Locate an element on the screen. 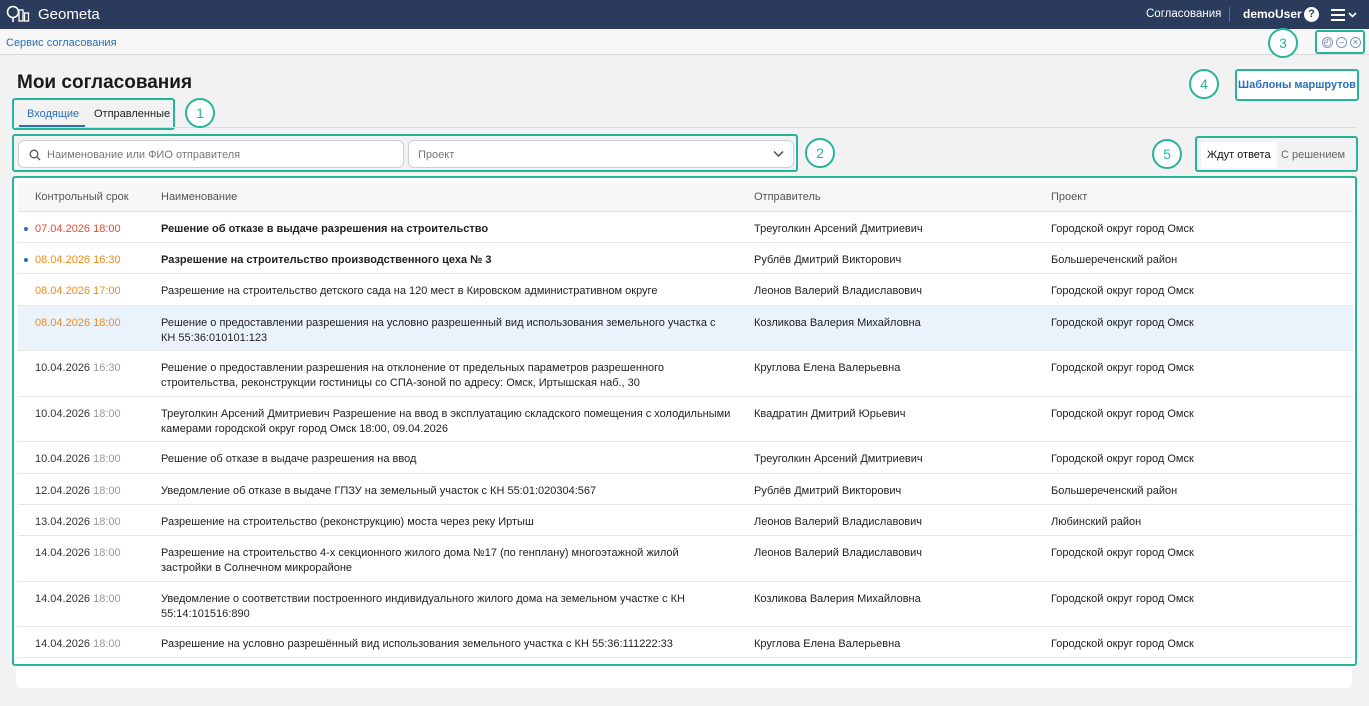  breadcrumb: Сервис согласования is located at coordinates (61, 43).